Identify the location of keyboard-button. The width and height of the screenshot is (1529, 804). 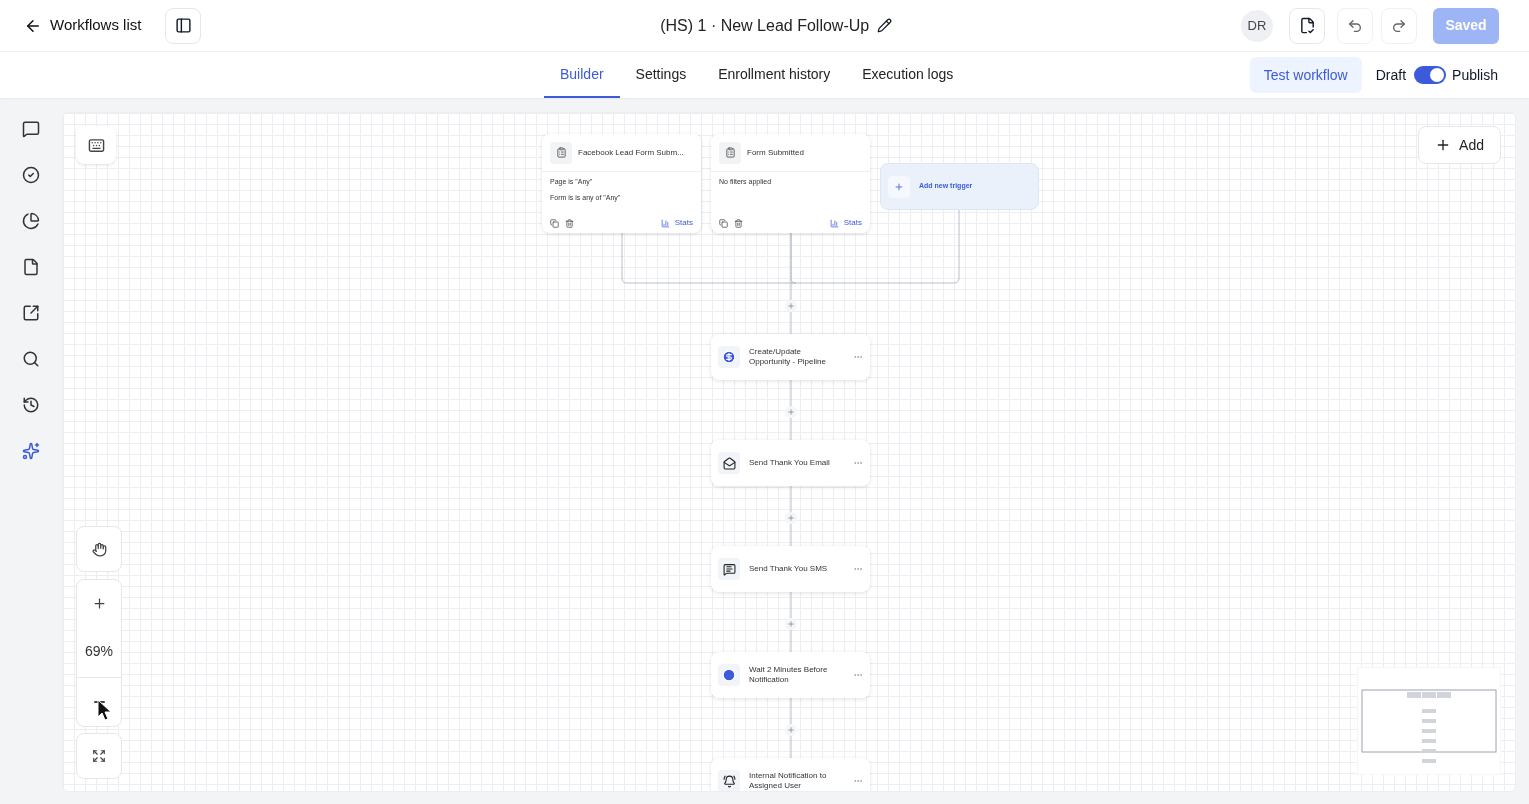
(96, 145).